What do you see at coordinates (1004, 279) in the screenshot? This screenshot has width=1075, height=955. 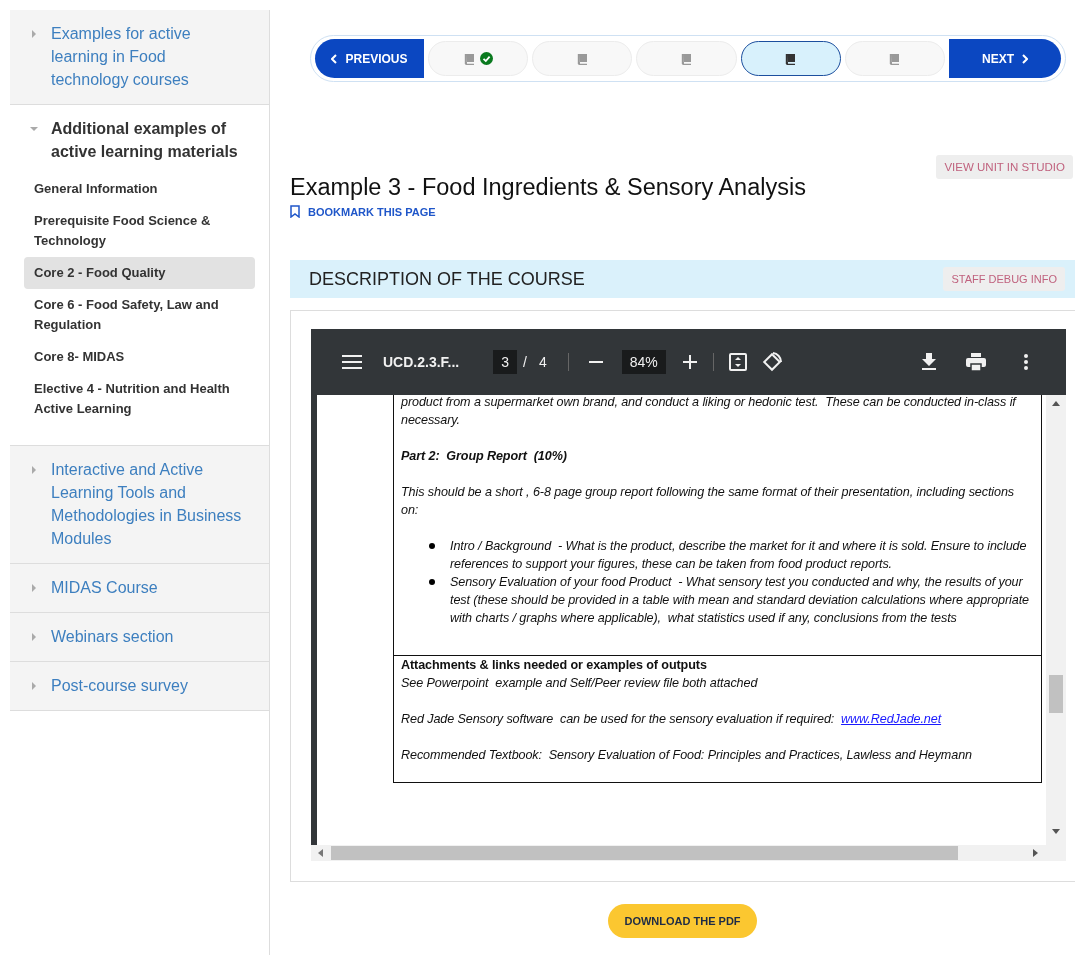 I see `staff-debug-button: STAFF DEBUG INFO` at bounding box center [1004, 279].